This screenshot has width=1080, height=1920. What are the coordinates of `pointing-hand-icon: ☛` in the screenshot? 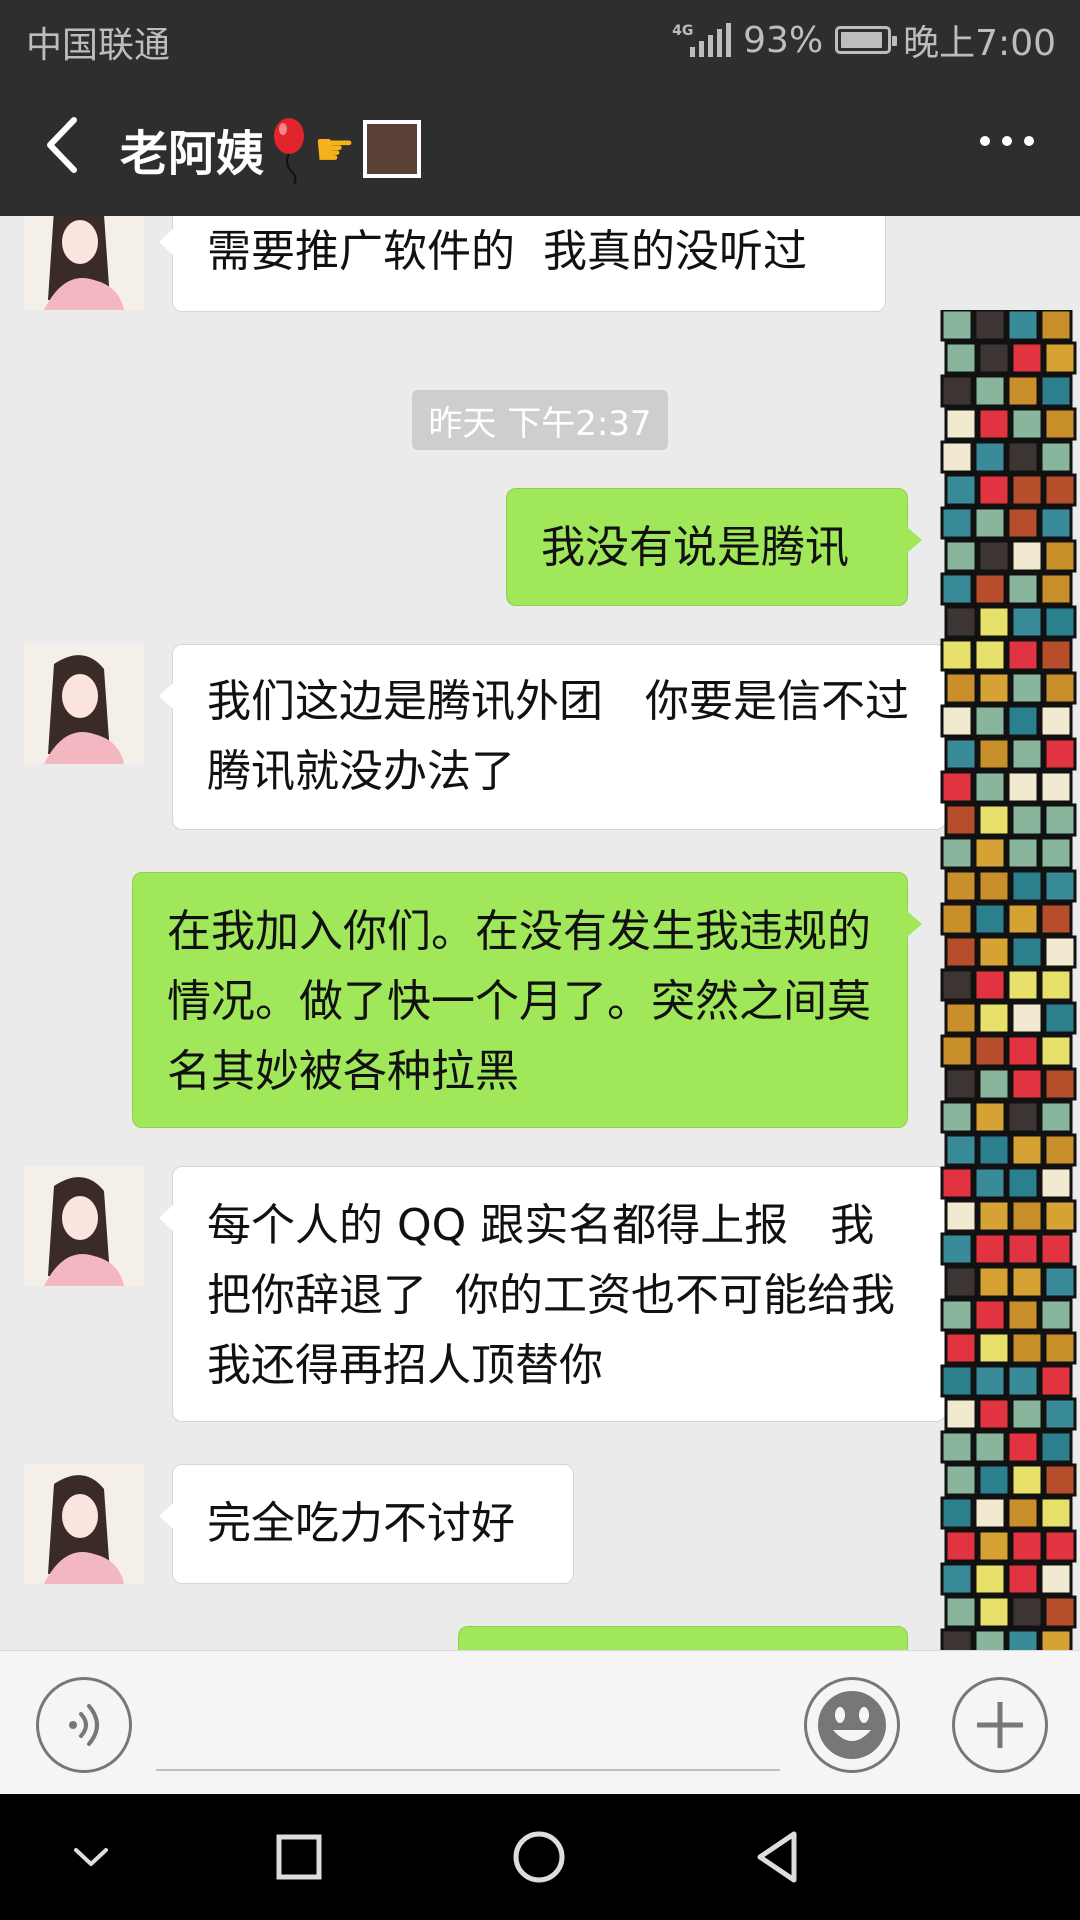 It's located at (335, 149).